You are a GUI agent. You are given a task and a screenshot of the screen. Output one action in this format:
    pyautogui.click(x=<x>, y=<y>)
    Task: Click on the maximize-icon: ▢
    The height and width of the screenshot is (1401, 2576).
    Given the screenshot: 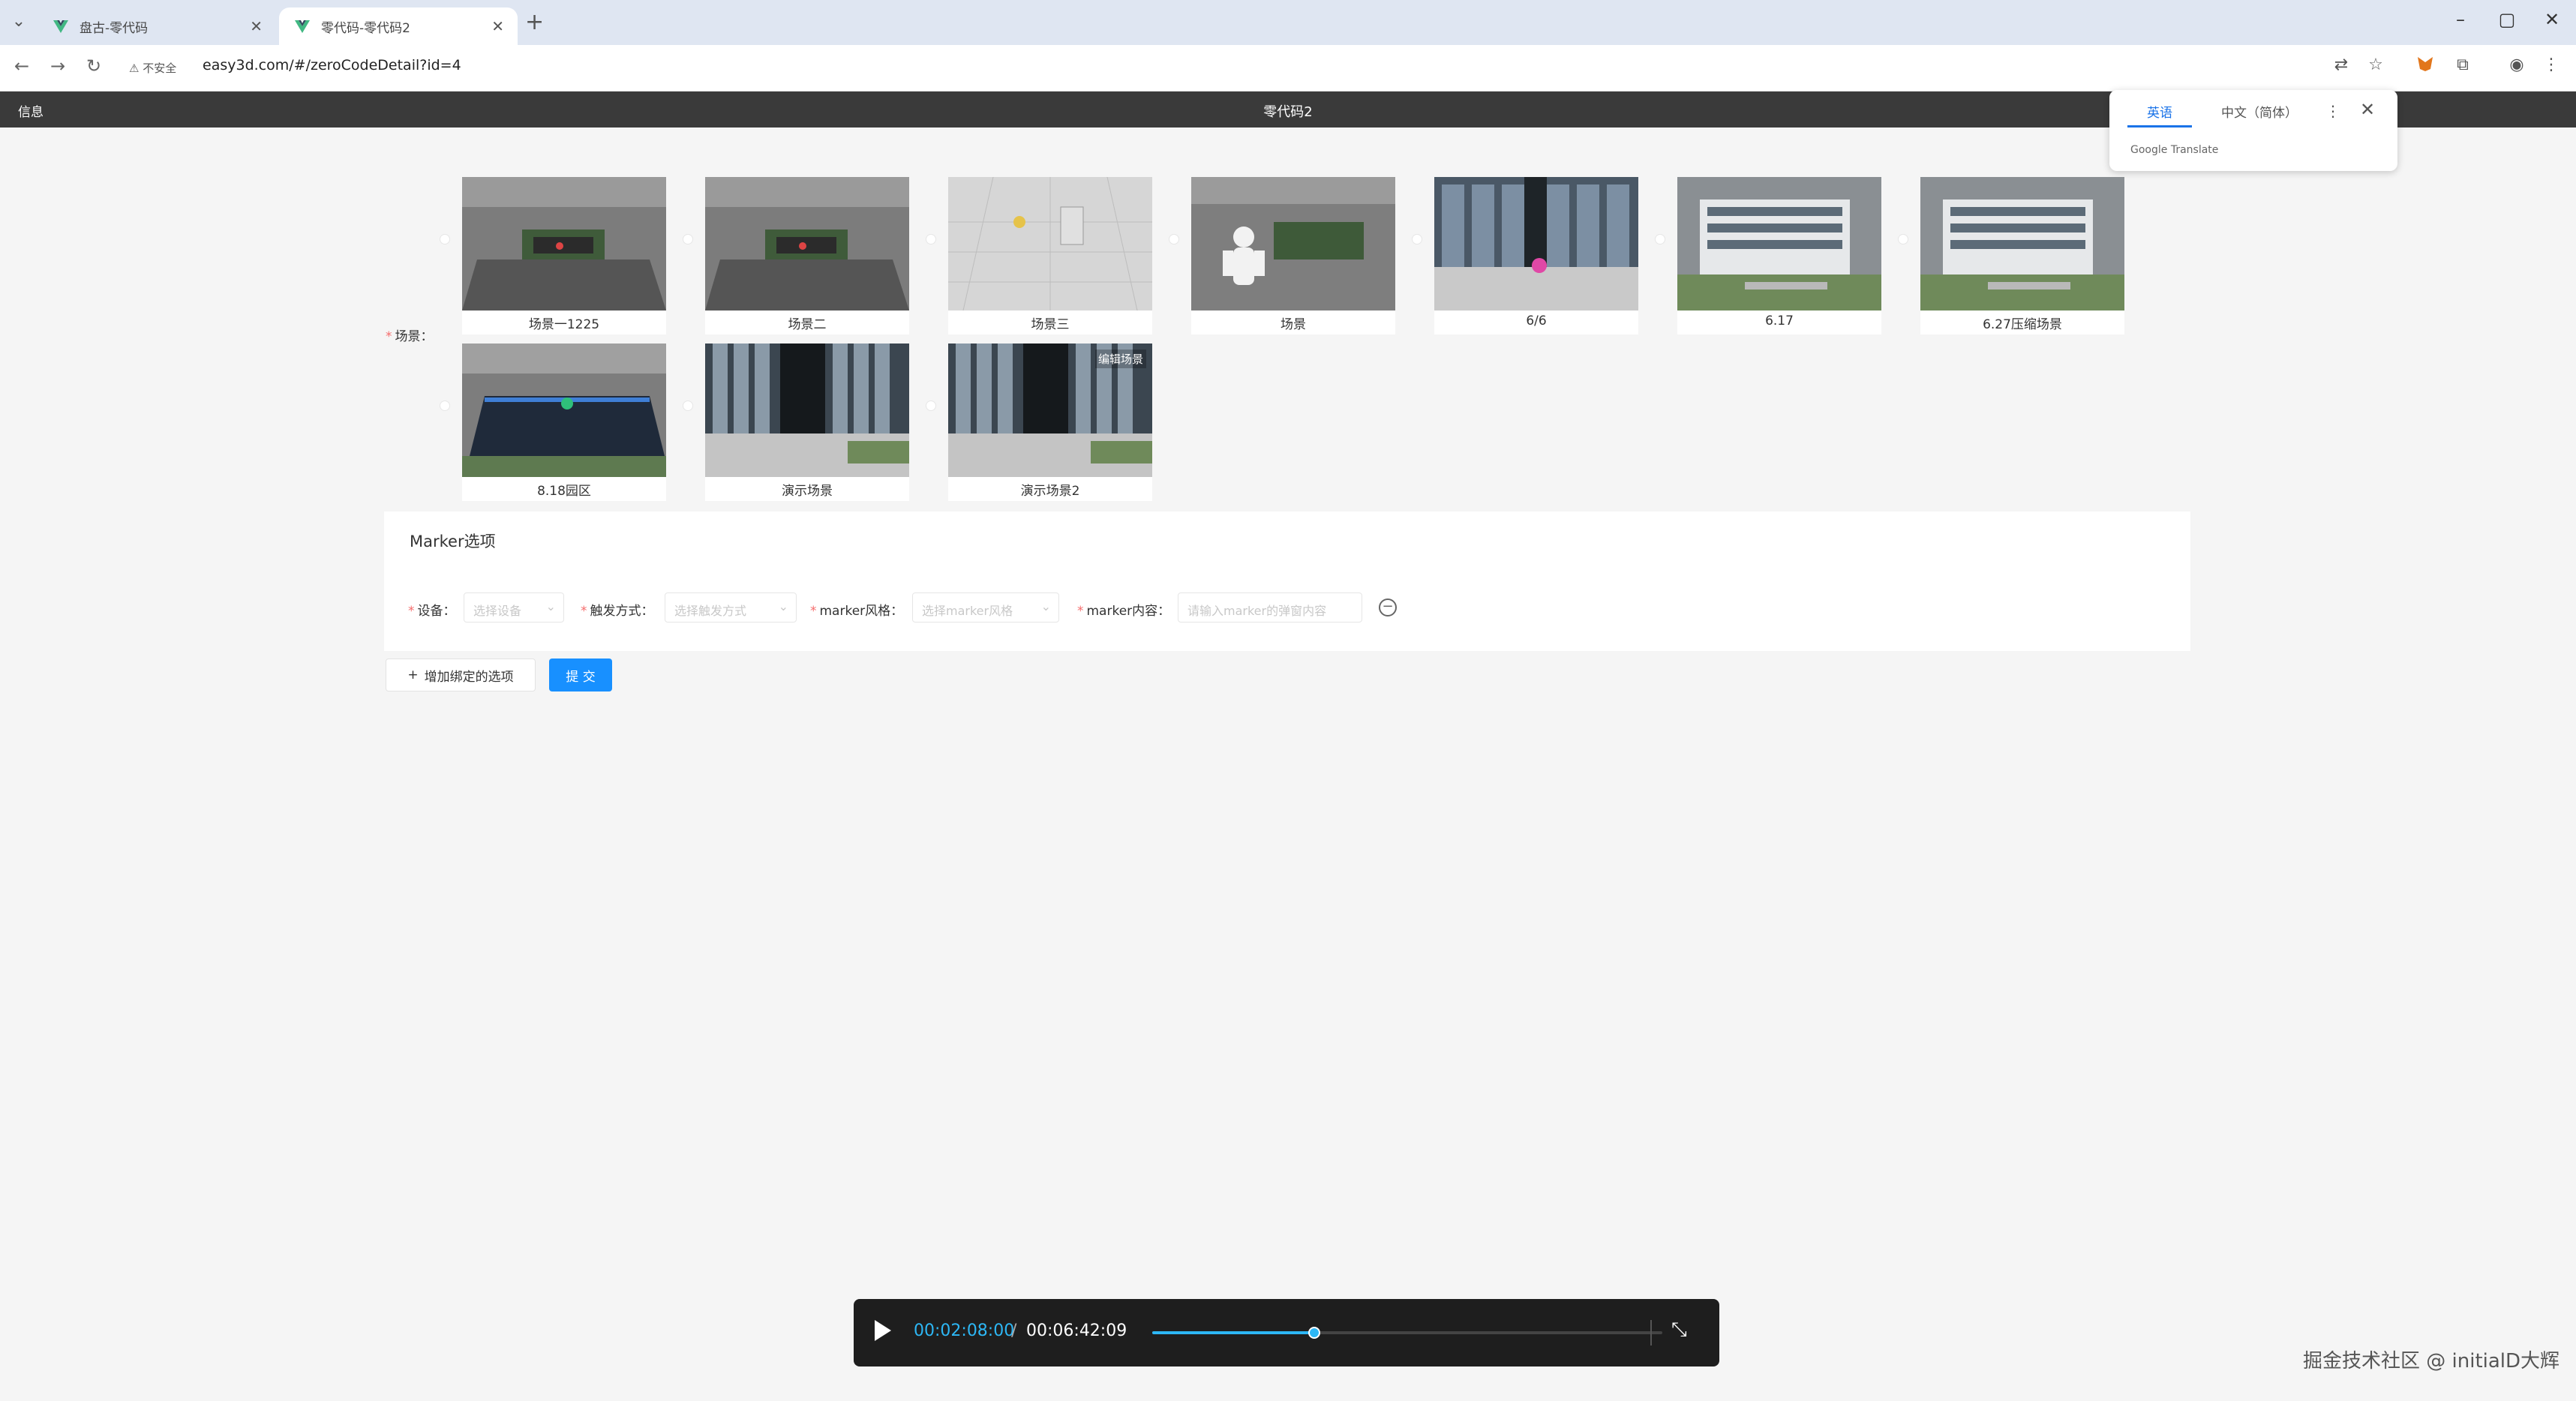 What is the action you would take?
    pyautogui.click(x=2507, y=19)
    